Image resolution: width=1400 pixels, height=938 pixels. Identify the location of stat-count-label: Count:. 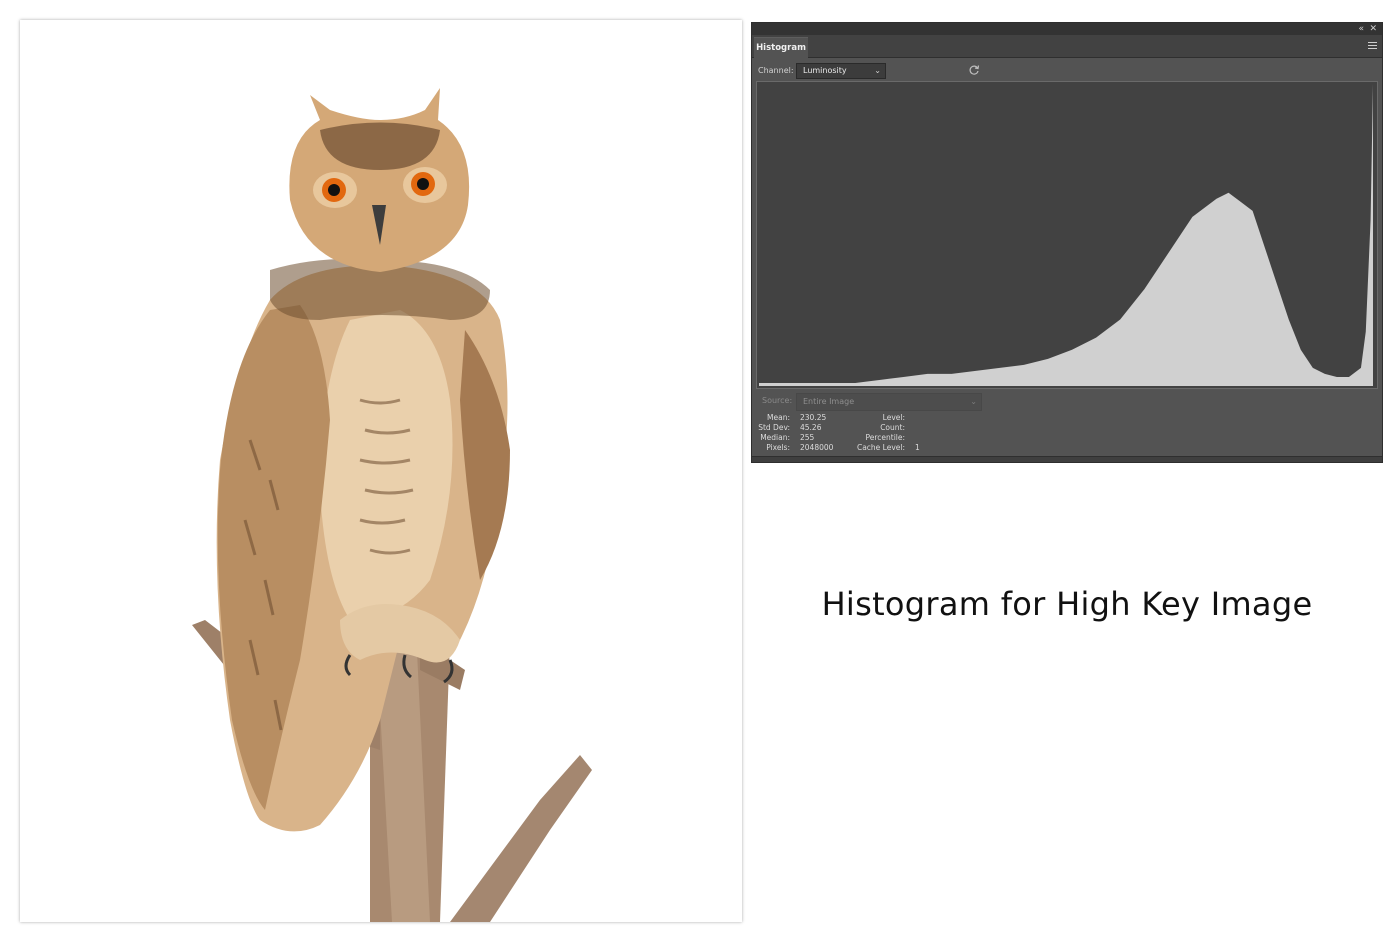
(892, 427).